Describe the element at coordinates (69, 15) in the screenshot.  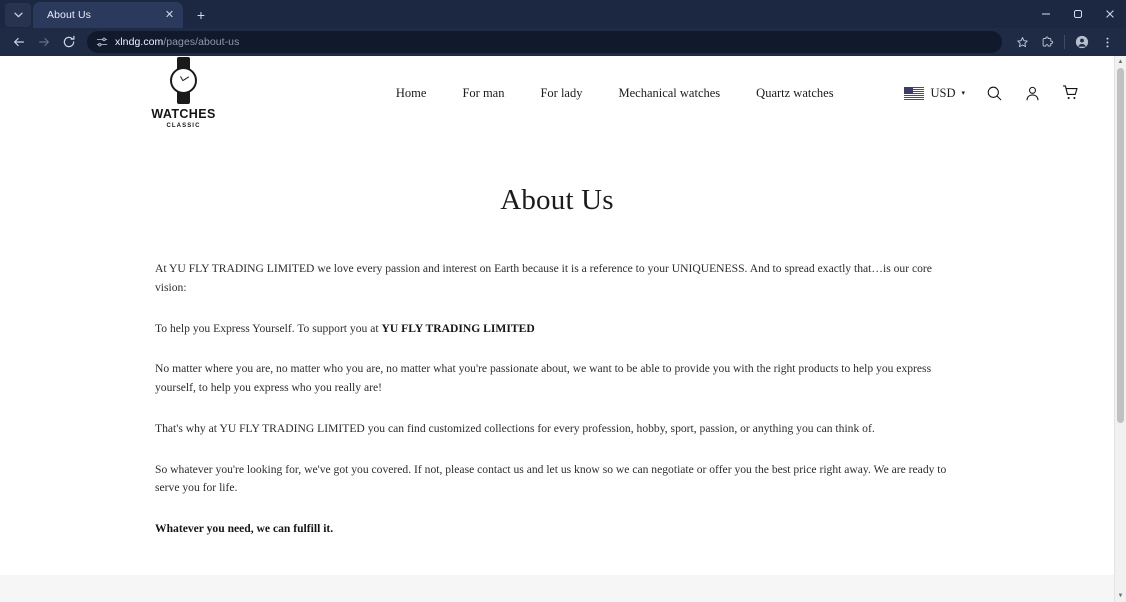
I see `tab-title: About Us` at that location.